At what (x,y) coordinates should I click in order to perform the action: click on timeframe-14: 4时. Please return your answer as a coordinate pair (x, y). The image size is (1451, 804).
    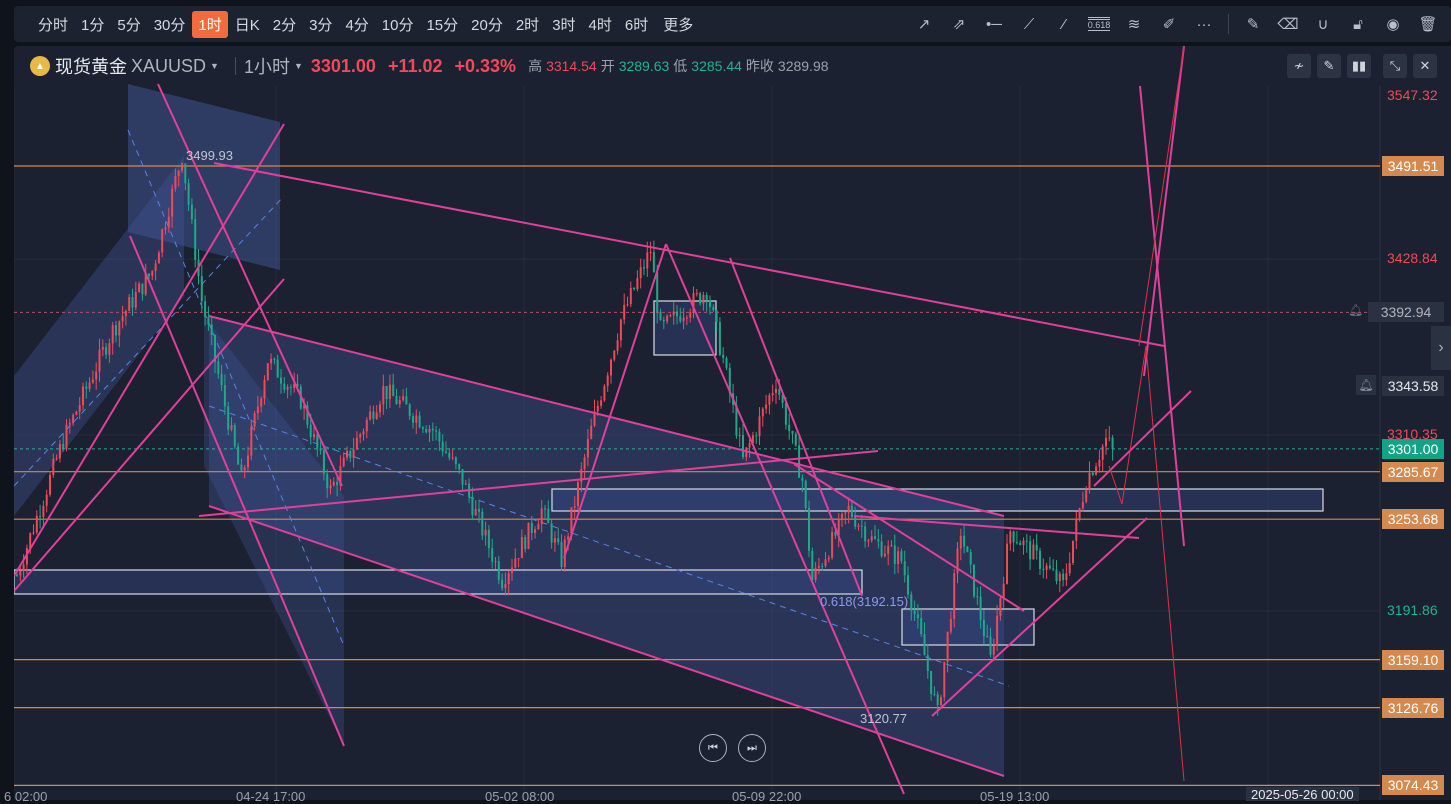
    Looking at the image, I should click on (600, 24).